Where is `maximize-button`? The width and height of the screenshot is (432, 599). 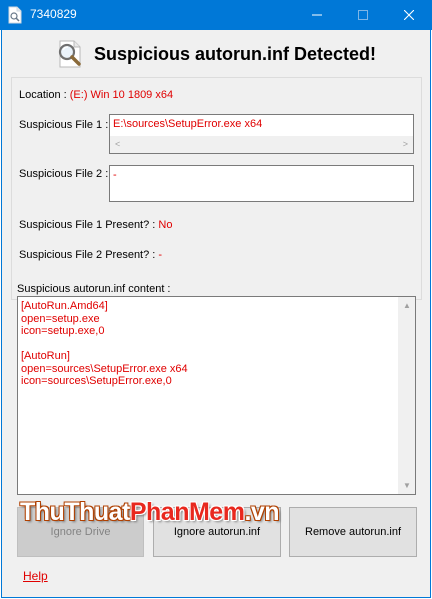 maximize-button is located at coordinates (363, 15).